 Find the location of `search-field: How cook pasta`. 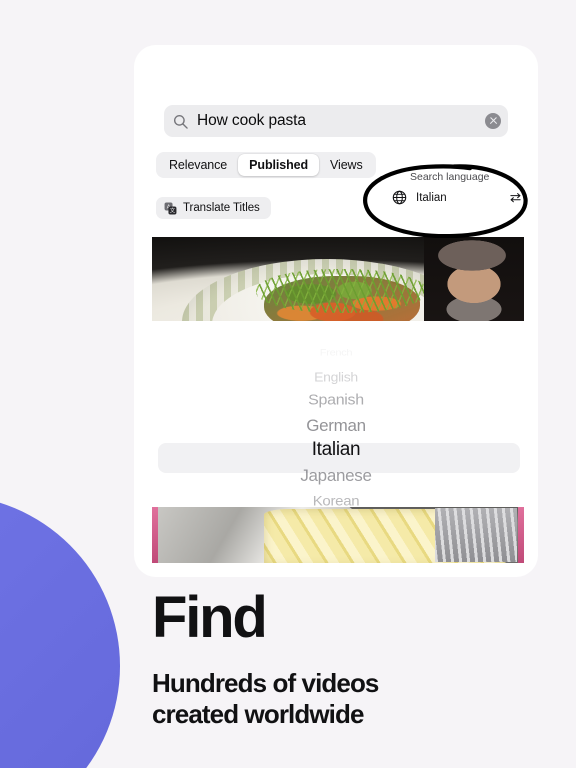

search-field: How cook pasta is located at coordinates (336, 121).